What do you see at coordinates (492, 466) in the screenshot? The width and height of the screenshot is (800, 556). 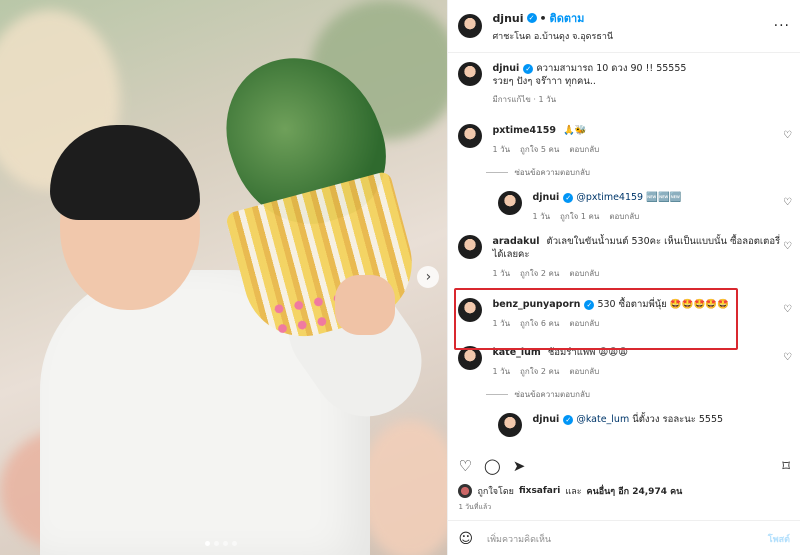 I see `comment-icon: ◯` at bounding box center [492, 466].